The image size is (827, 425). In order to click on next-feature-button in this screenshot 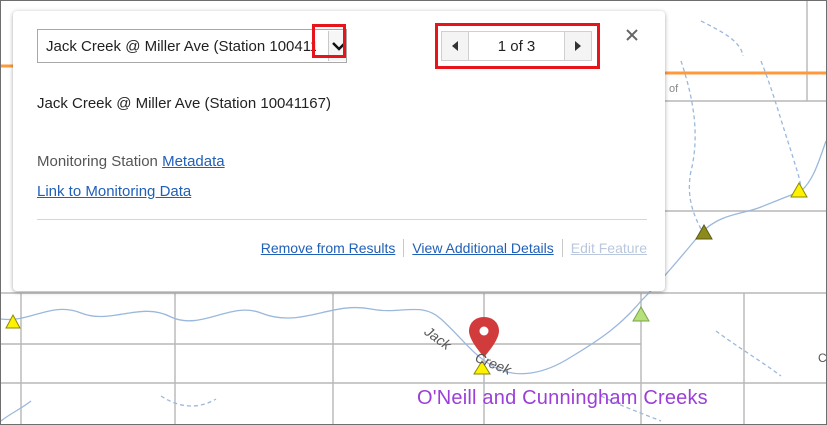, I will do `click(578, 46)`.